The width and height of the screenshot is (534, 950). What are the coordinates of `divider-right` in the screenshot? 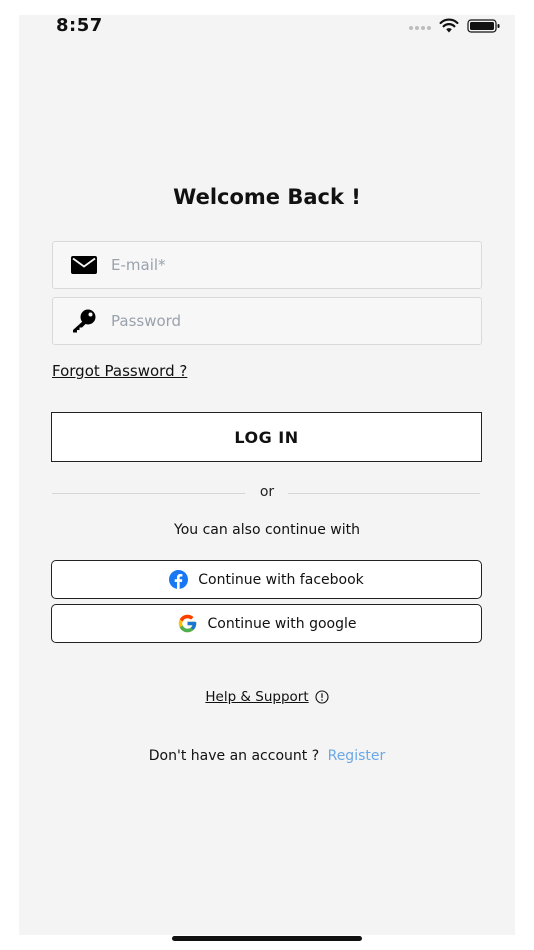 It's located at (384, 493).